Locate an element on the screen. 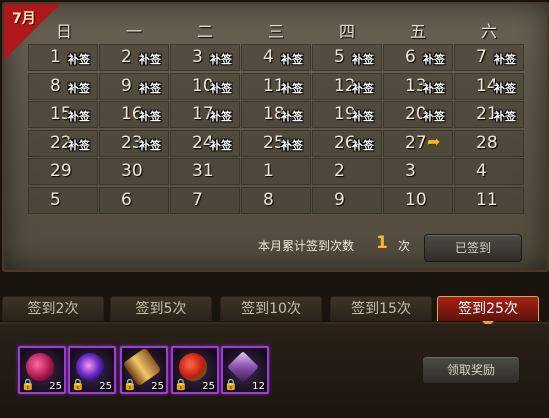 The image size is (549, 418). calendar-day-cell: 19 补签 is located at coordinates (347, 114).